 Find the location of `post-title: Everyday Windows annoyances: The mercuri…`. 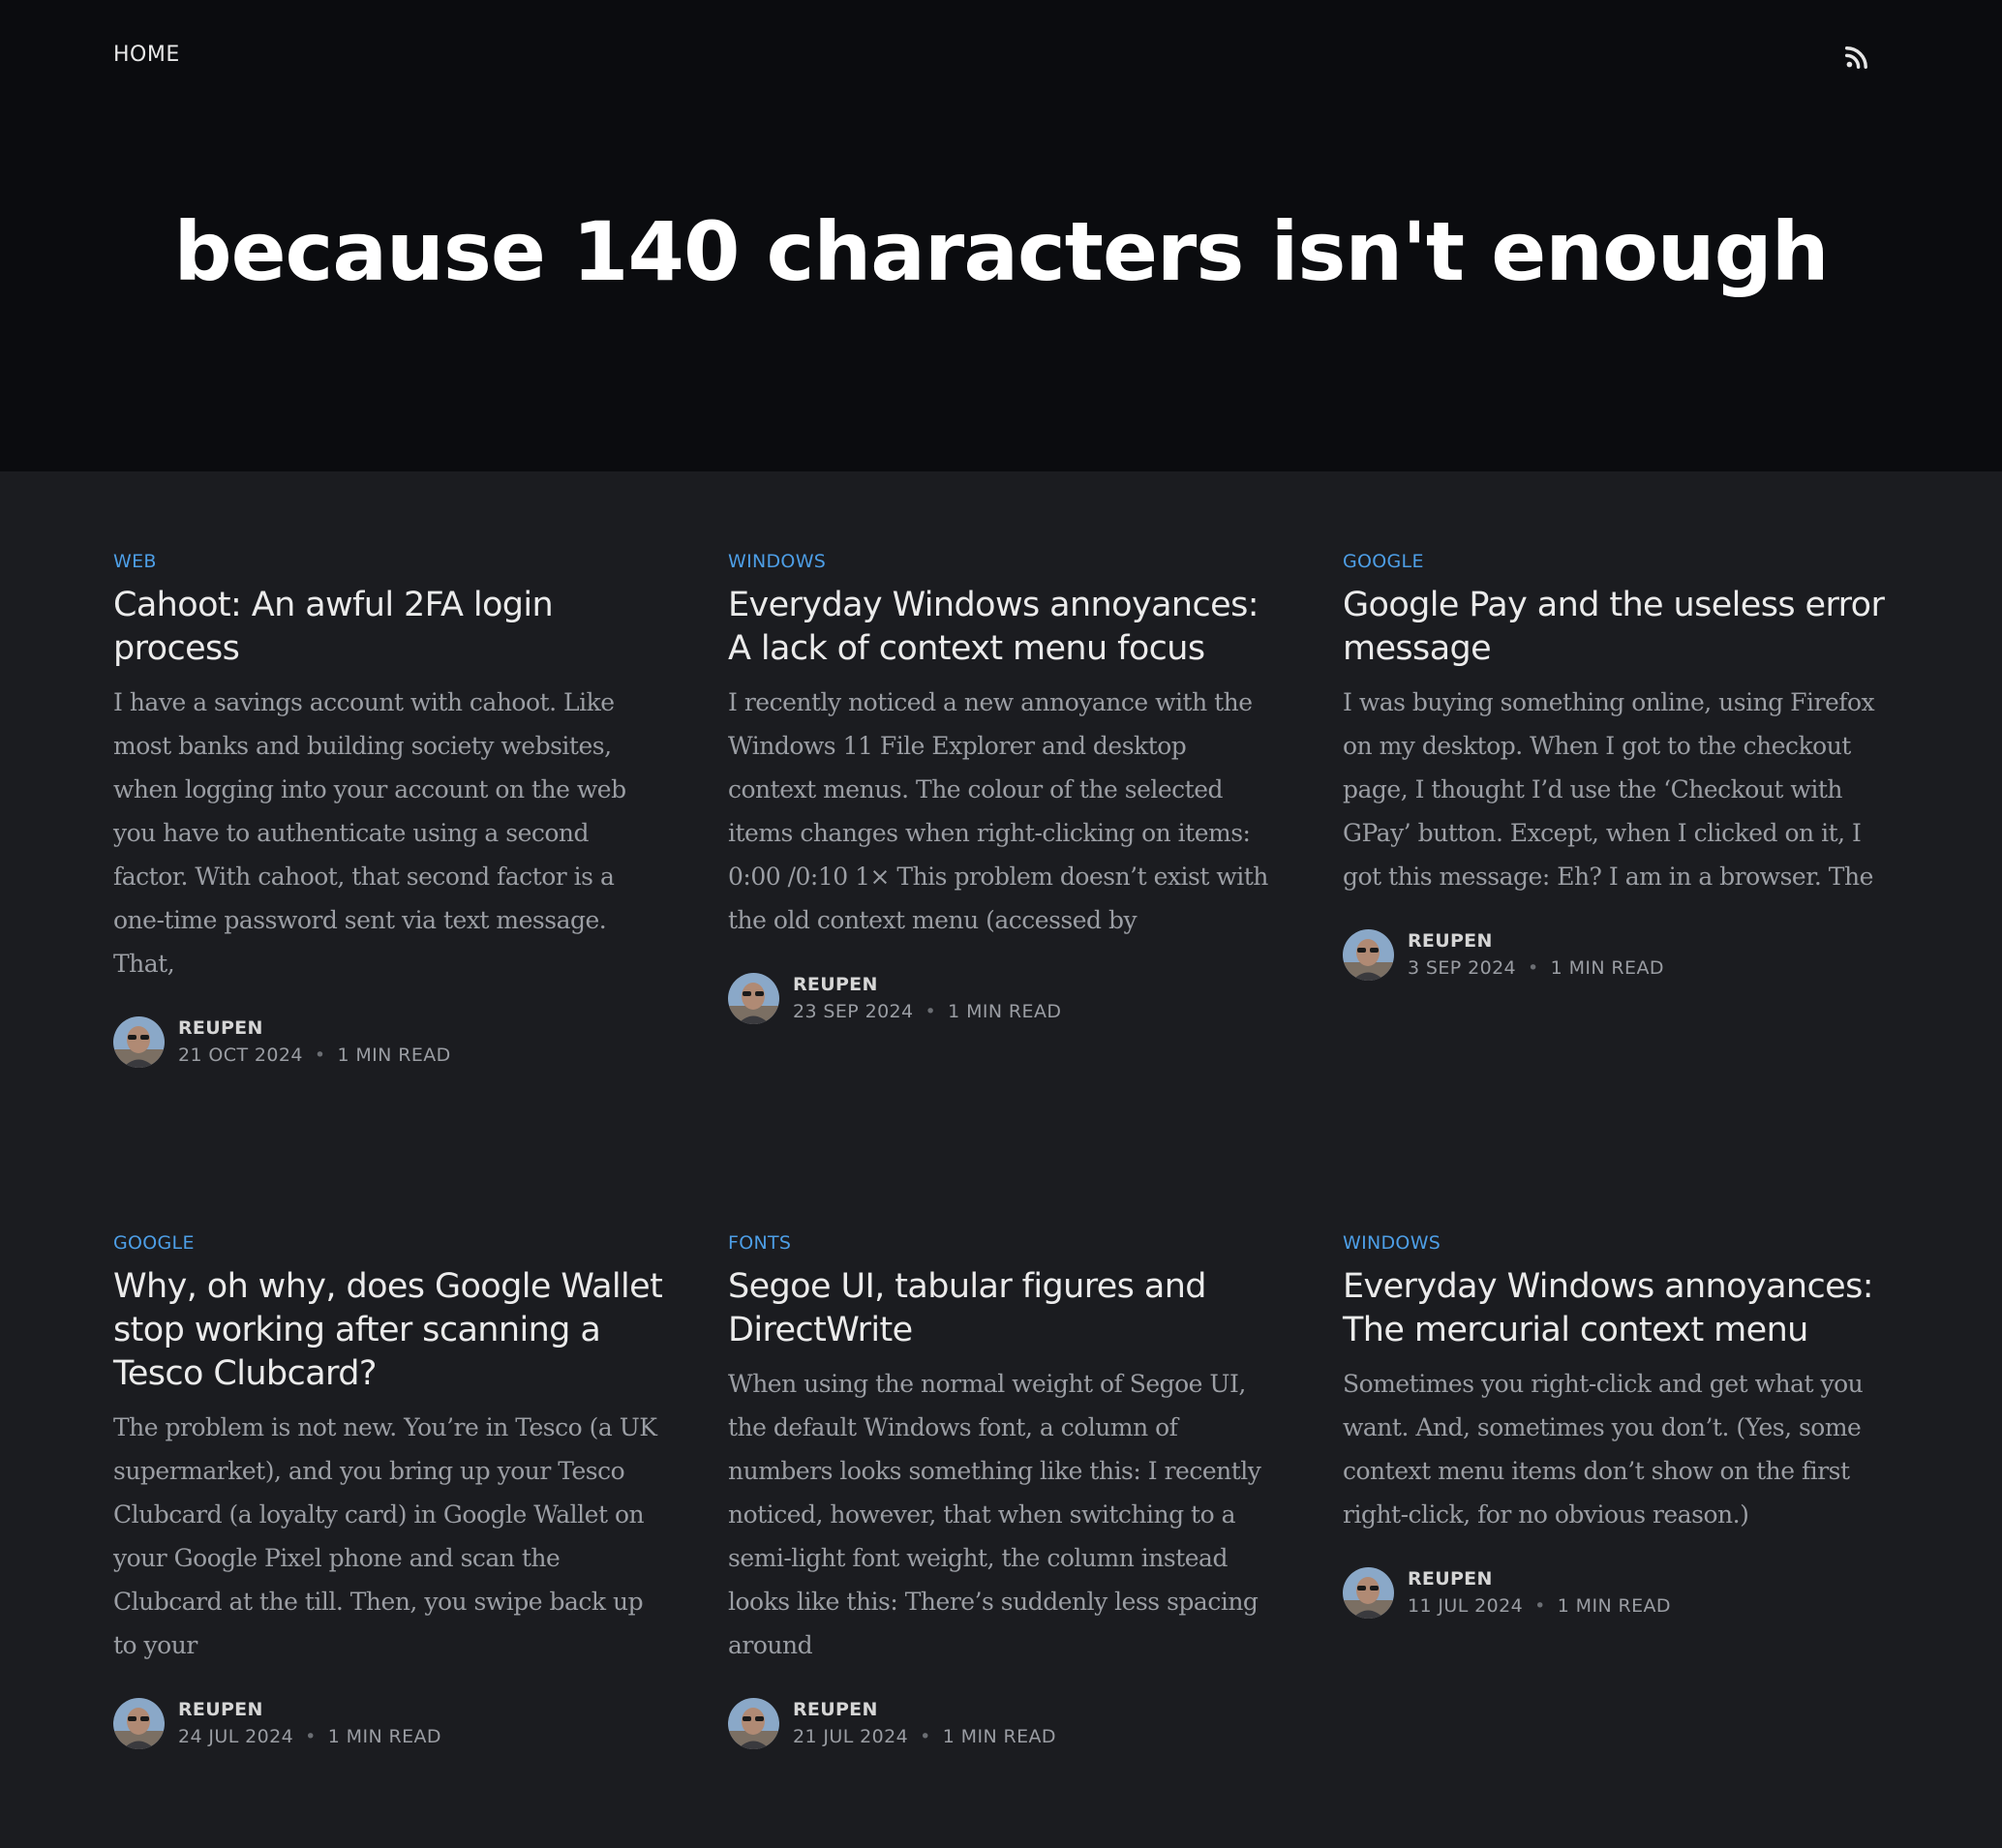

post-title: Everyday Windows annoyances: The mercuri… is located at coordinates (1619, 1308).